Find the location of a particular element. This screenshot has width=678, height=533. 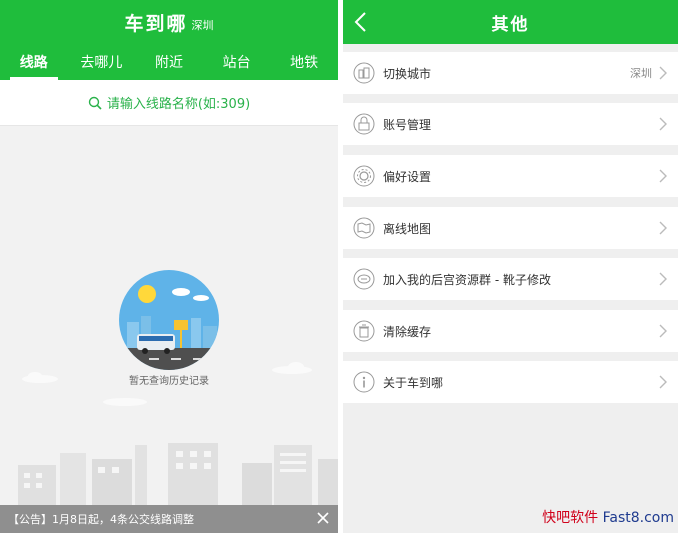

menu-label: 加入我的后宫资源群 - 靴子修改 is located at coordinates (467, 279).